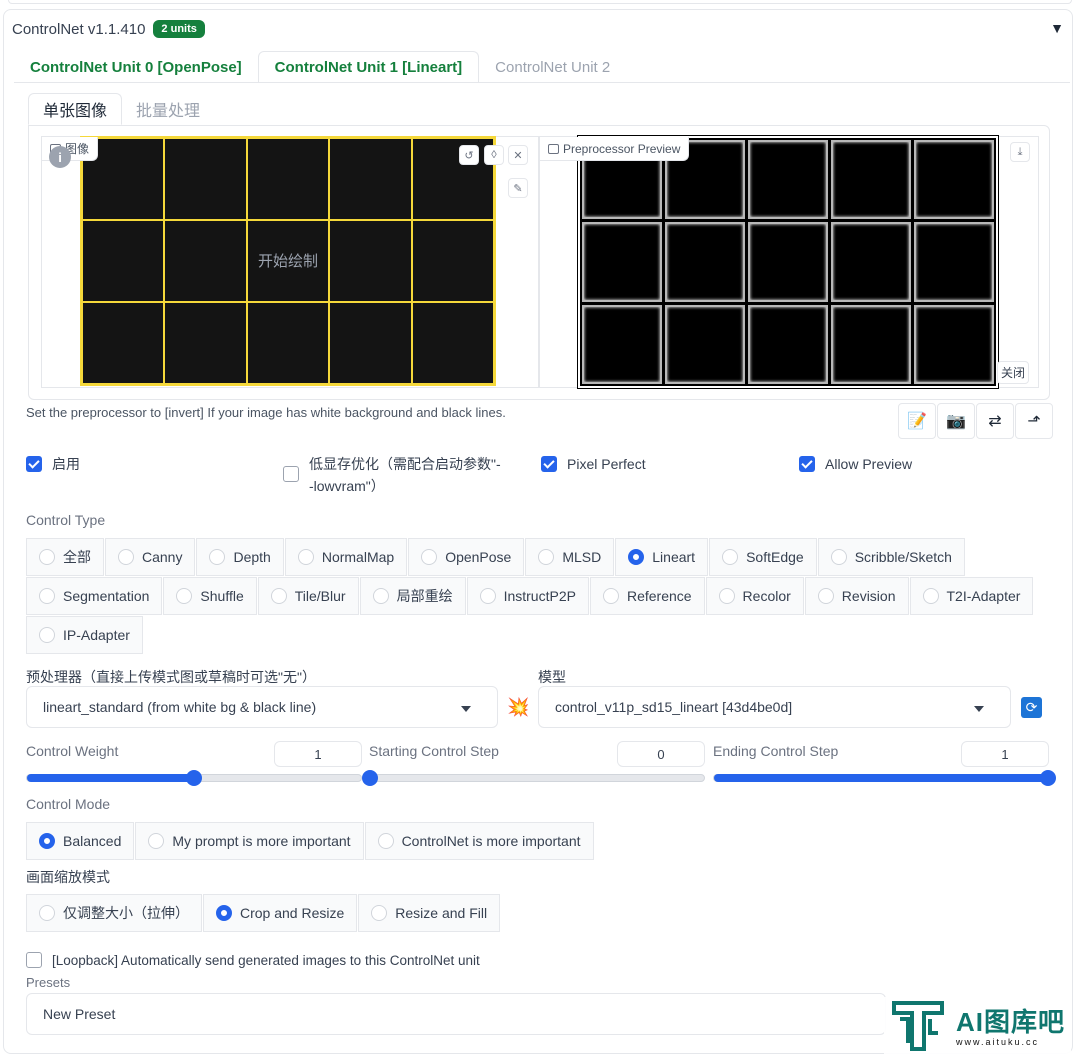  I want to click on control-type-option-selected: Lineart, so click(662, 557).